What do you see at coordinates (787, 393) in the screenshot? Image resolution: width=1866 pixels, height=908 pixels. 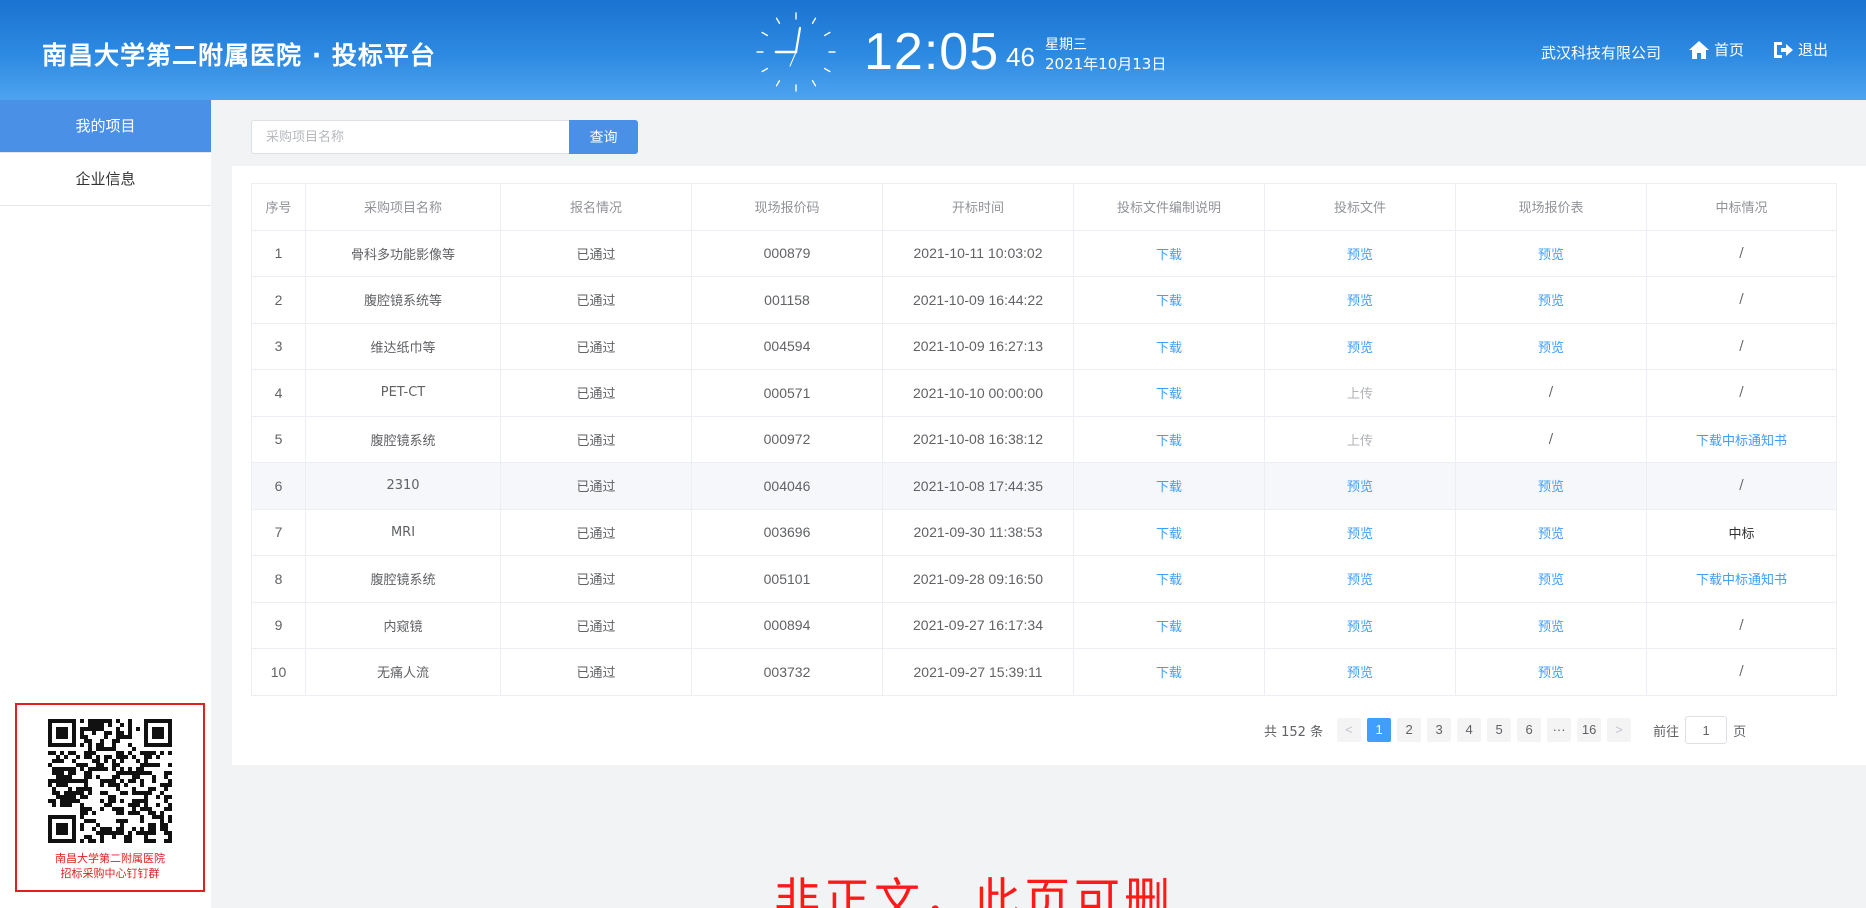 I see `row-quote-code: 000571` at bounding box center [787, 393].